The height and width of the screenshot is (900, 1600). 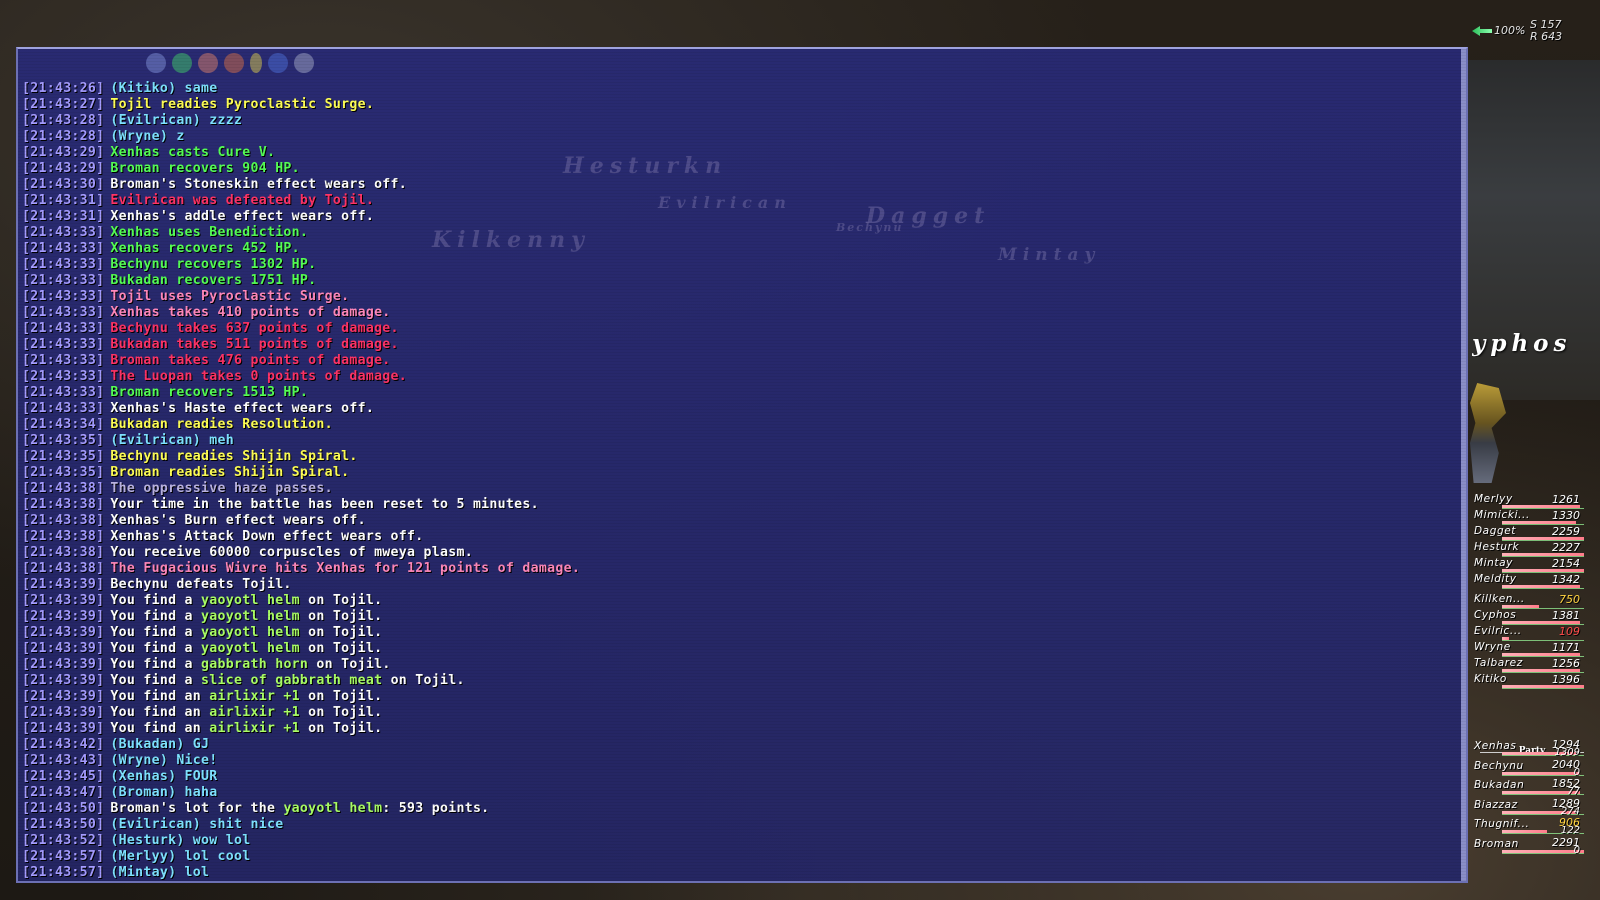 What do you see at coordinates (1528, 581) in the screenshot?
I see `party-member: Meldity 1342` at bounding box center [1528, 581].